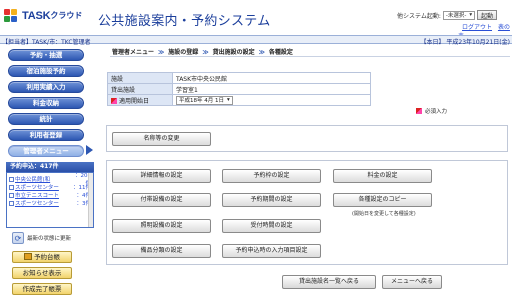  I want to click on required-legend: 必須入力, so click(431, 111).